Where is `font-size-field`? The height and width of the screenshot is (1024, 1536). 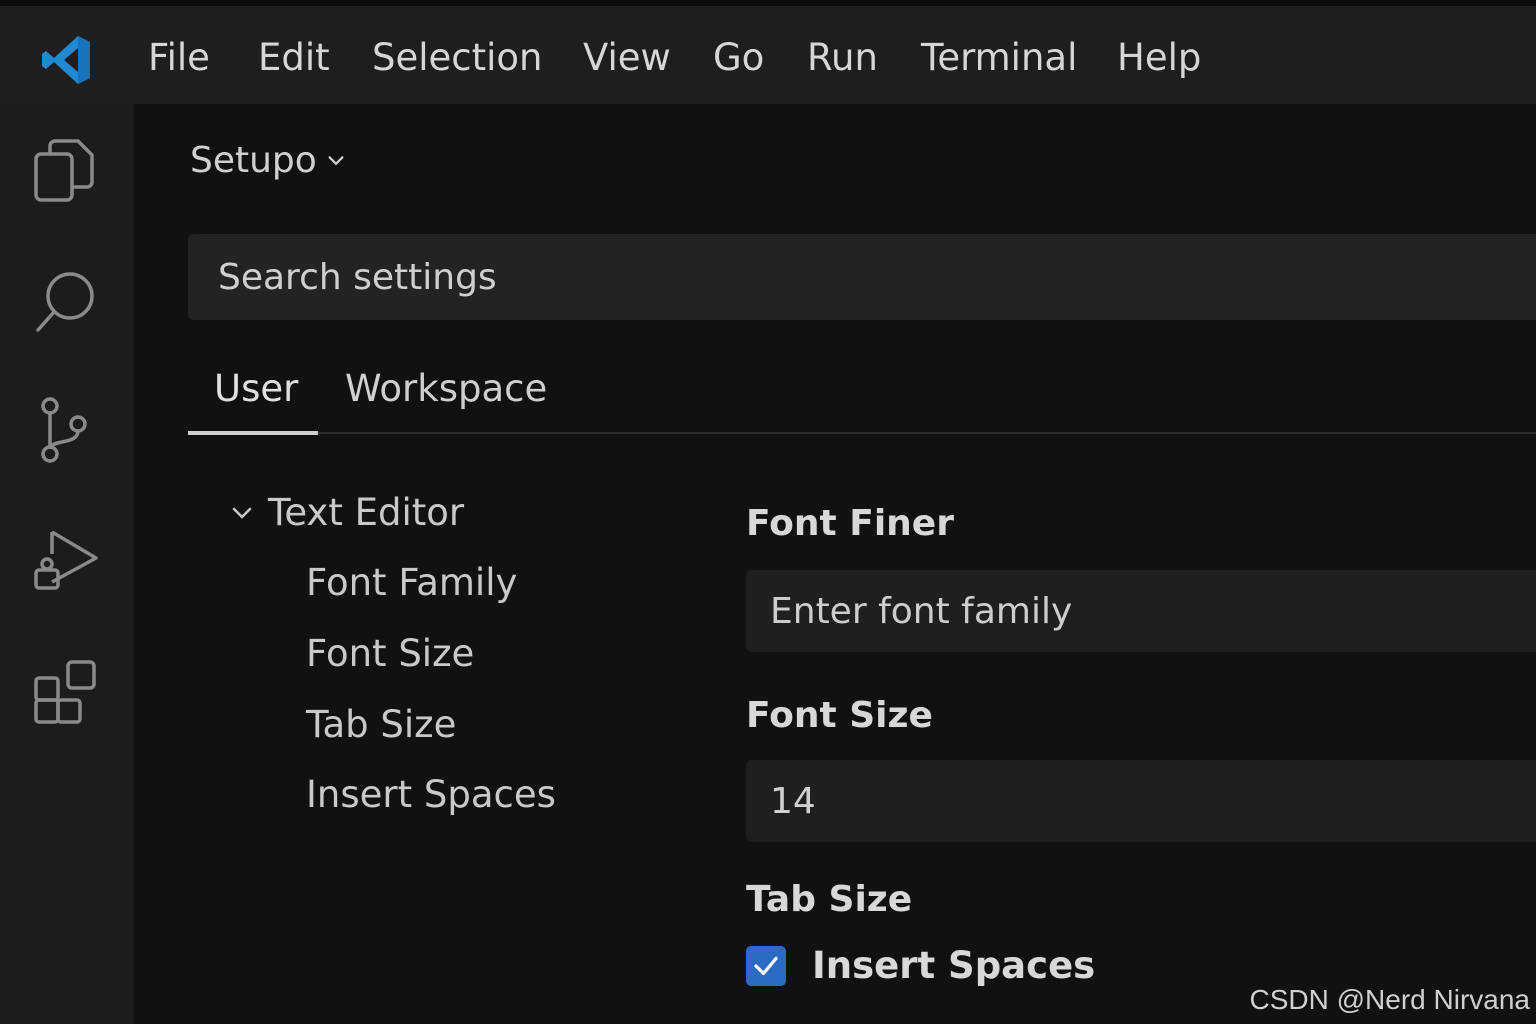 font-size-field is located at coordinates (1141, 801).